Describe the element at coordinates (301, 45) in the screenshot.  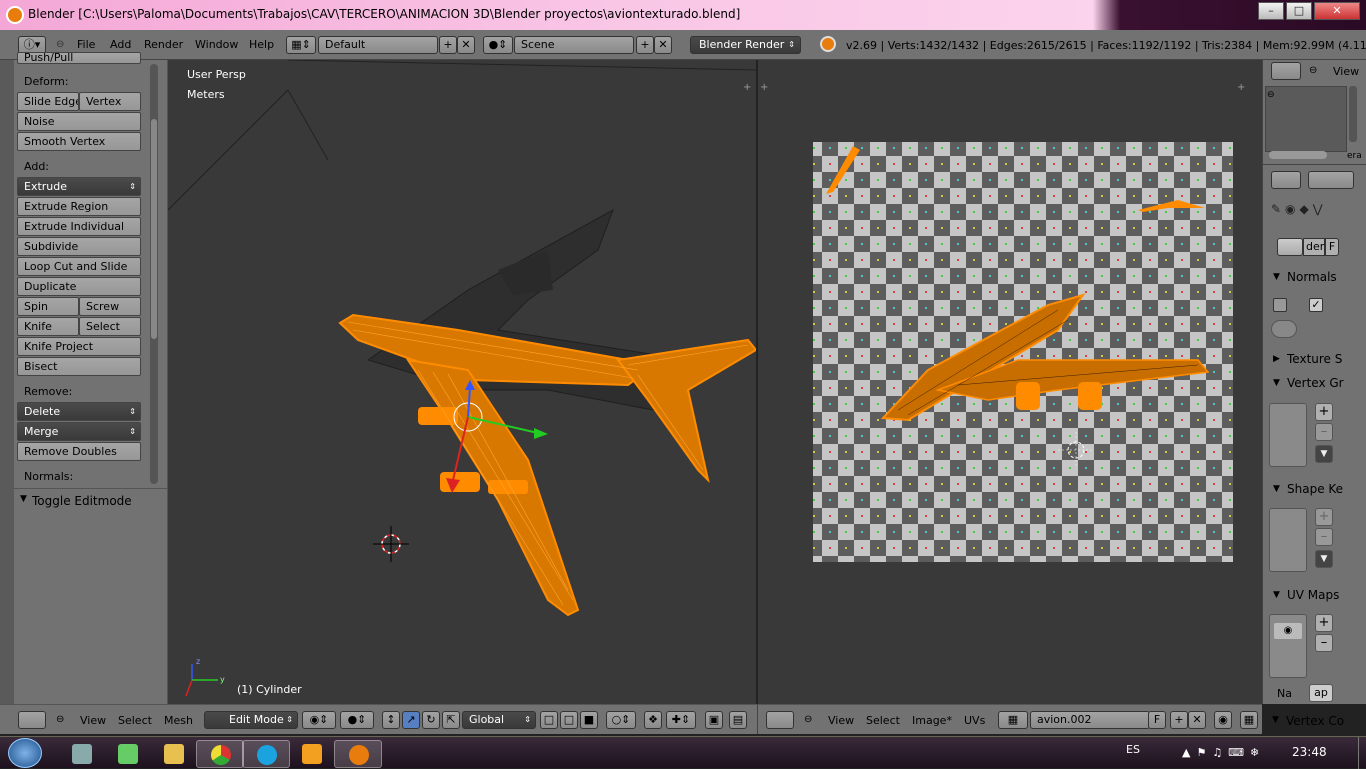
I see `screen-layout-icon: ▦⇕` at that location.